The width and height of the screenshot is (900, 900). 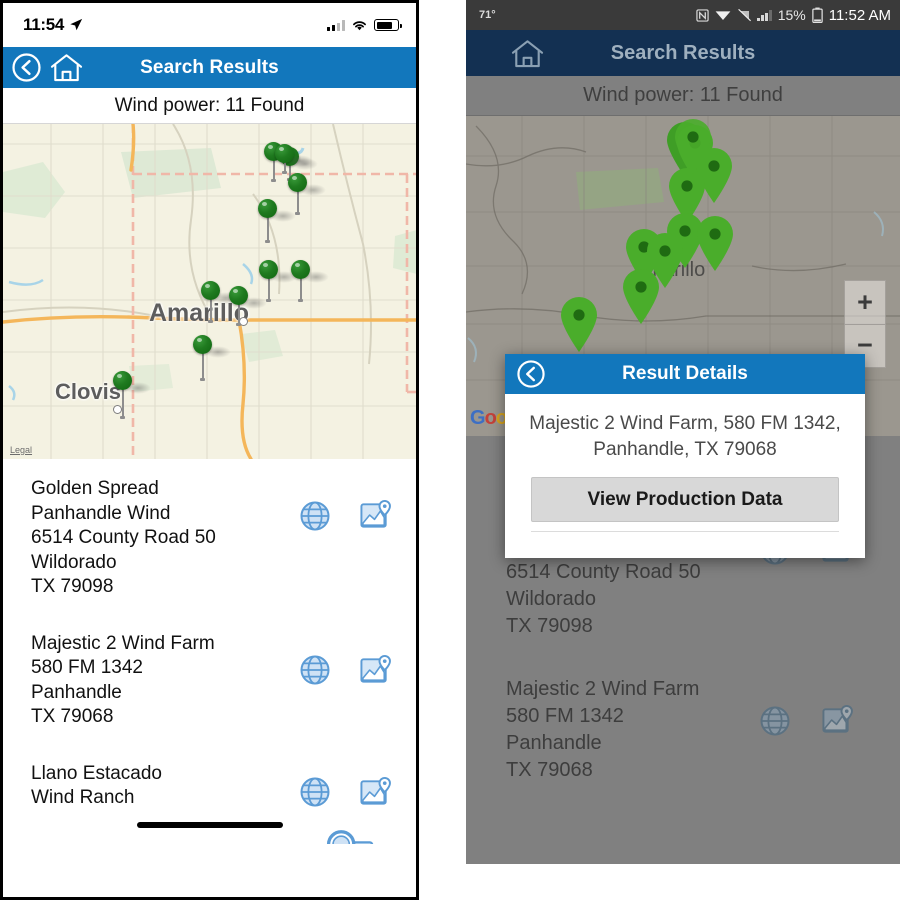 What do you see at coordinates (209, 770) in the screenshot?
I see `list-item: Llano Estacado Wind Ranch` at bounding box center [209, 770].